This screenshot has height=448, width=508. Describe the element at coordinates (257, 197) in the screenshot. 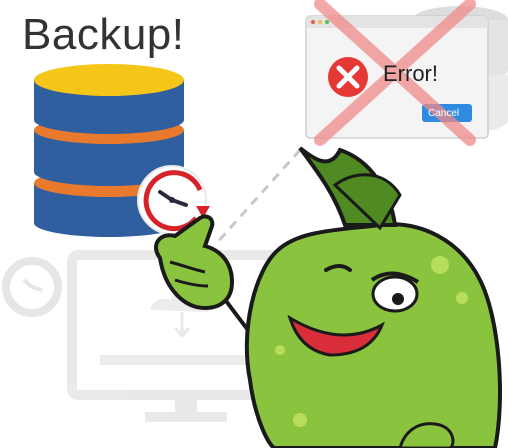

I see `connector-line` at that location.